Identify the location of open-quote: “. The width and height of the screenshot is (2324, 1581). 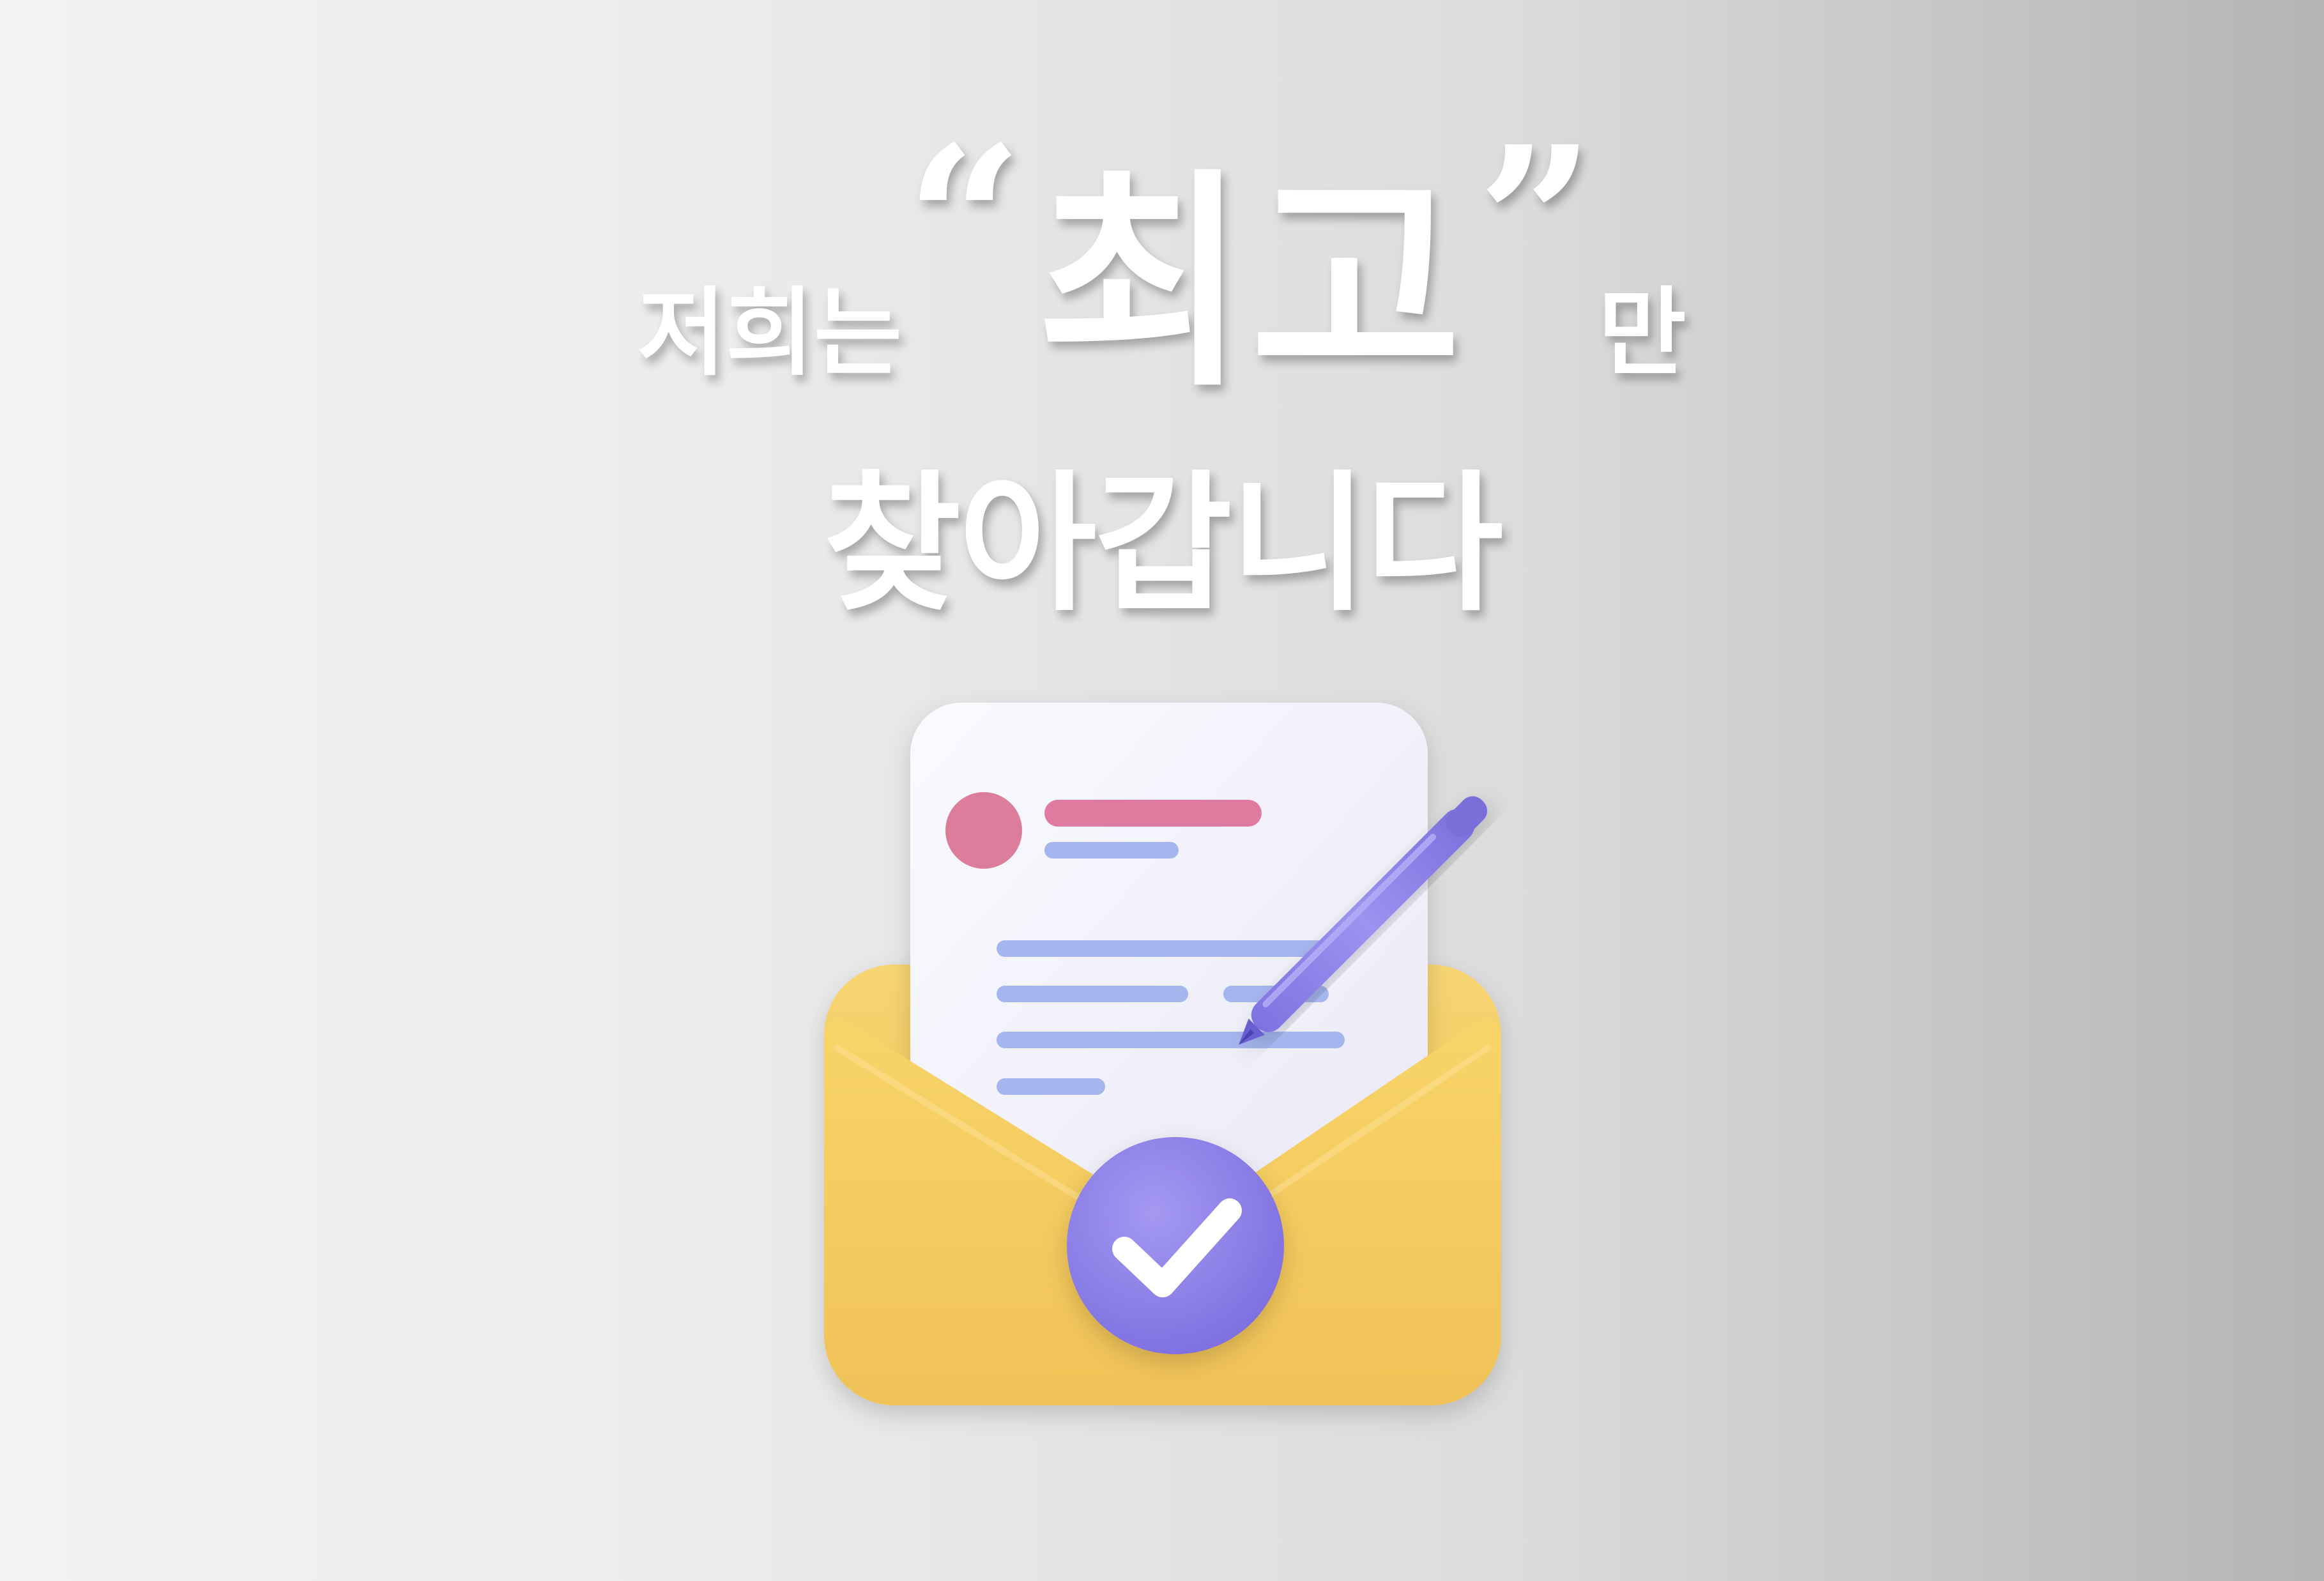
(964, 222).